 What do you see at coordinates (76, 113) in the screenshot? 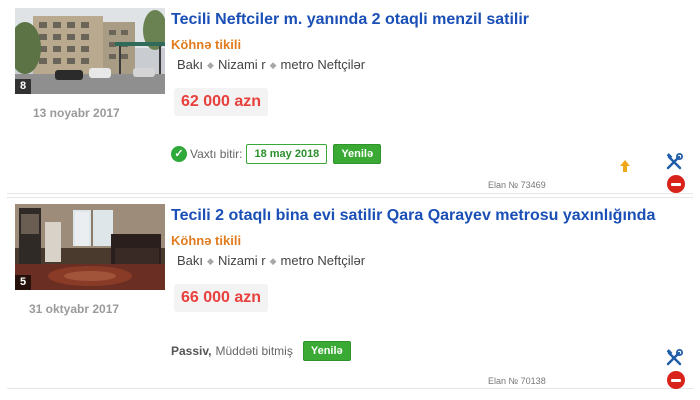
I see `listing-date: 13 noyabr 2017` at bounding box center [76, 113].